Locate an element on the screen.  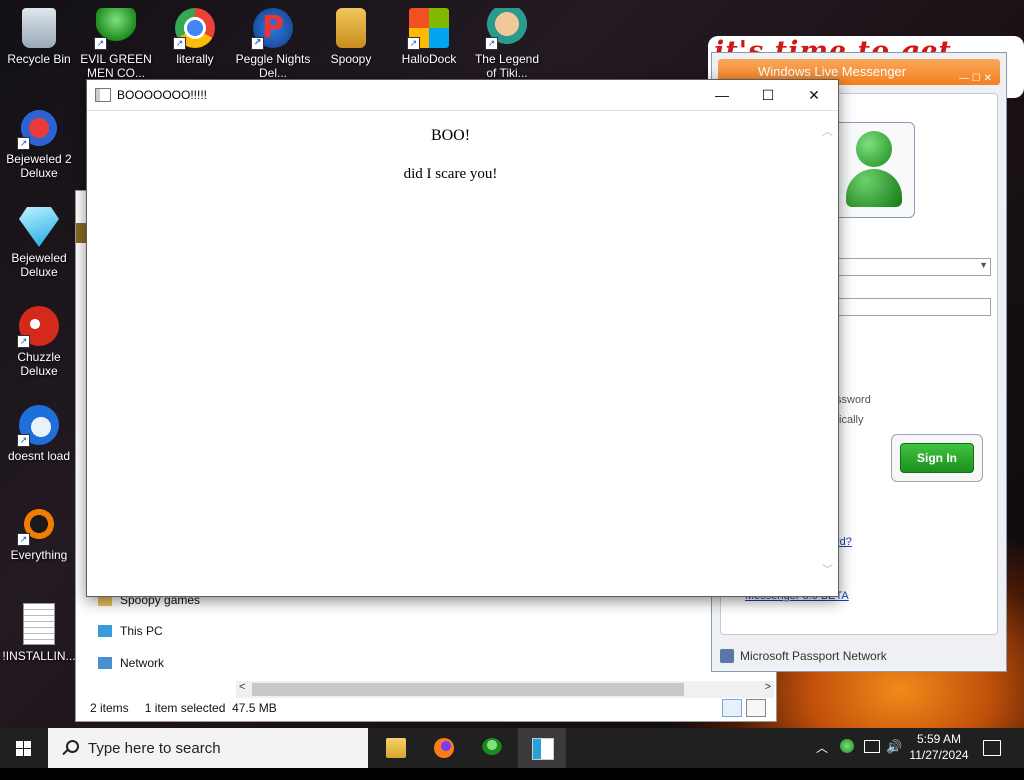
nav-item-network: Network is located at coordinates (131, 663).